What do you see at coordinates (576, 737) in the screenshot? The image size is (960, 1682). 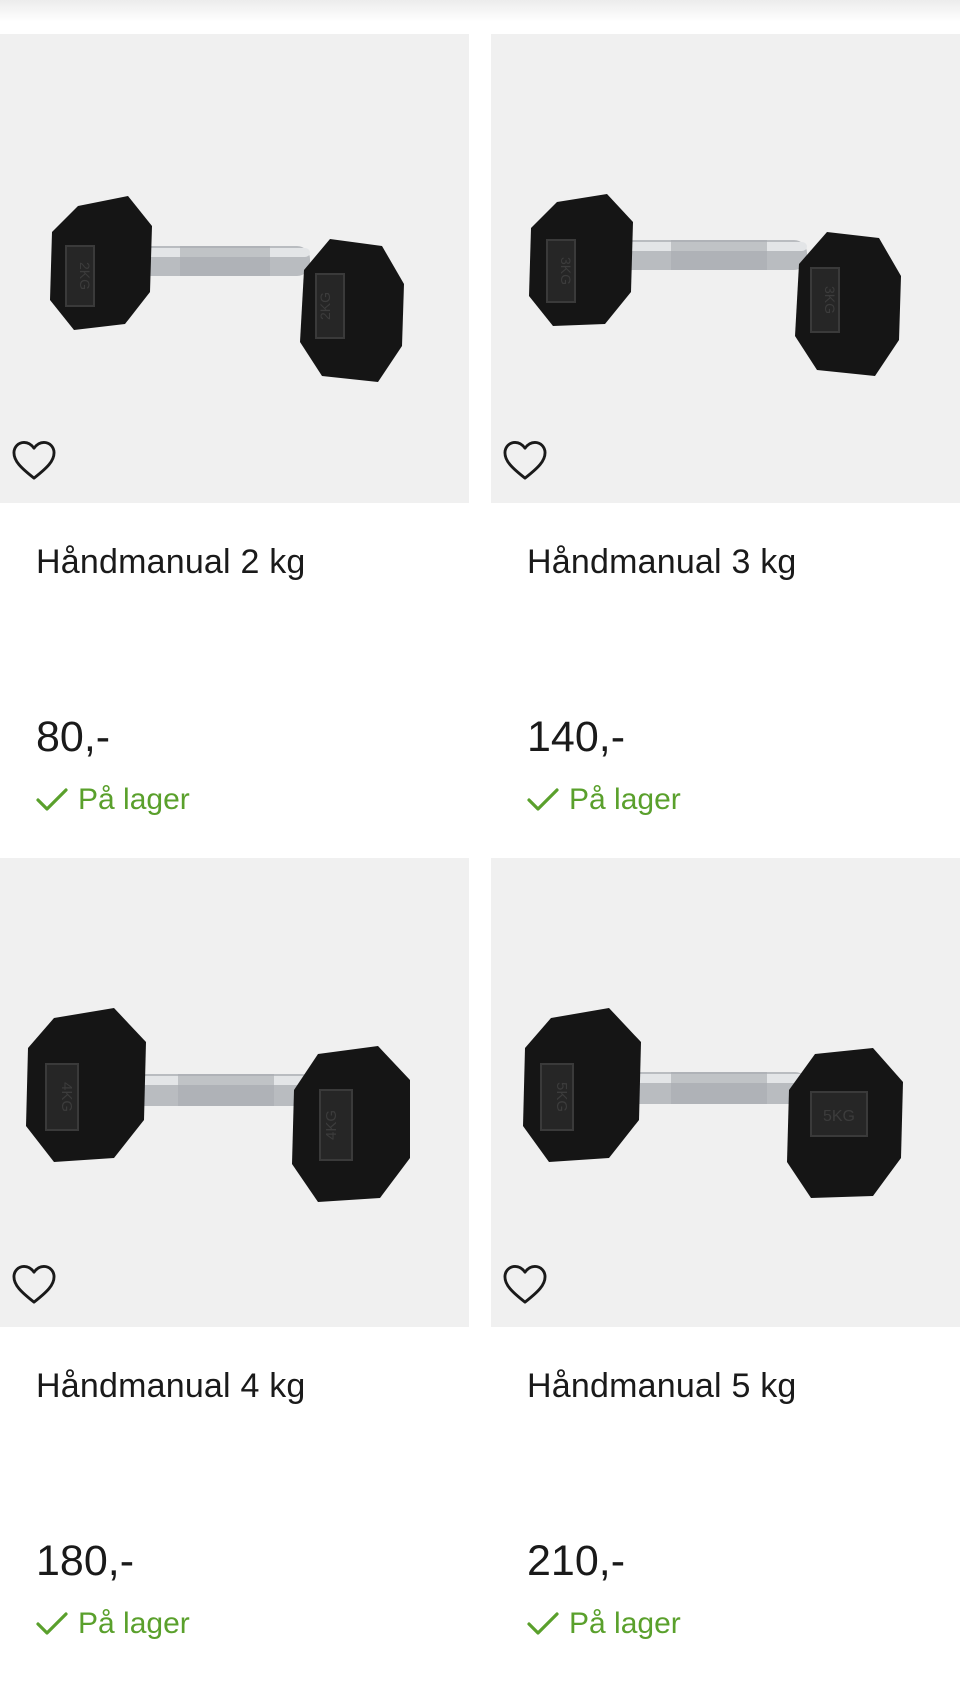 I see `product-price: 140,-` at bounding box center [576, 737].